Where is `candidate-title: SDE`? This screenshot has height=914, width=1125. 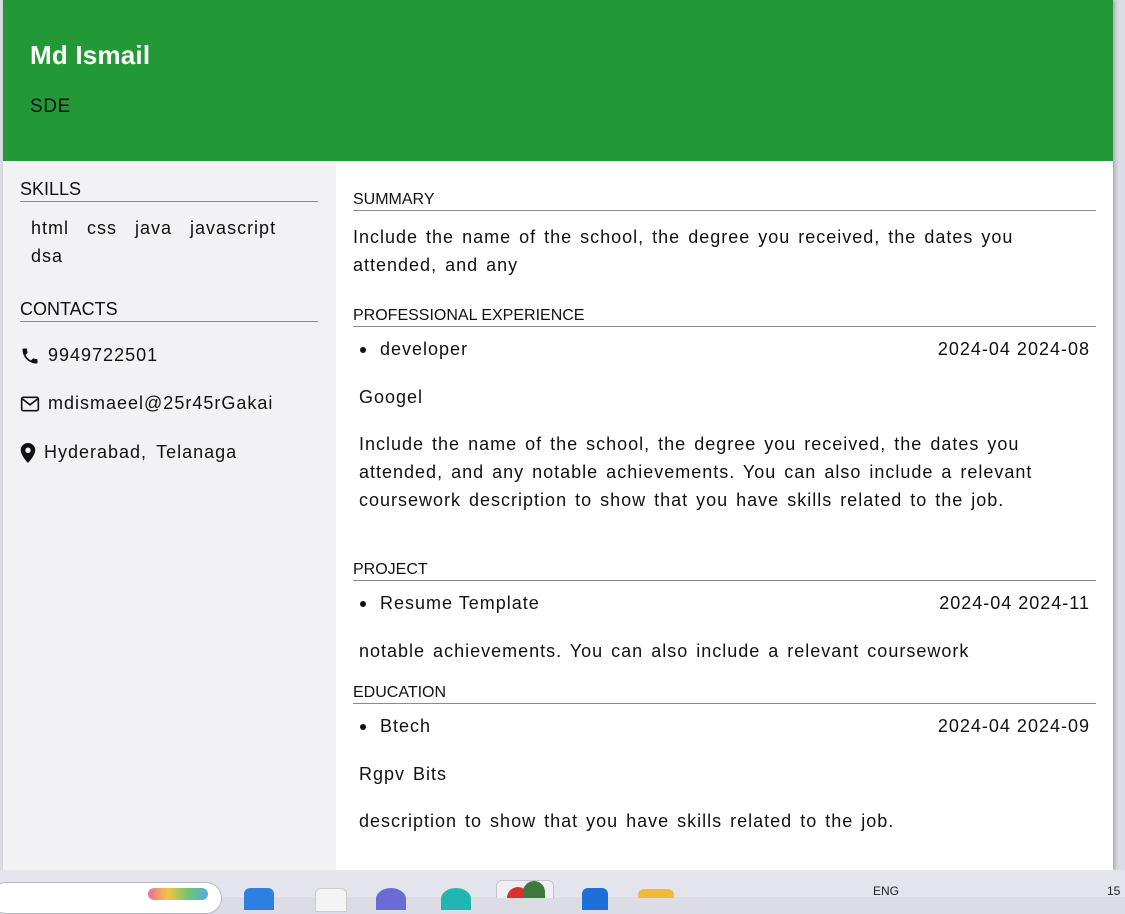 candidate-title: SDE is located at coordinates (50, 106).